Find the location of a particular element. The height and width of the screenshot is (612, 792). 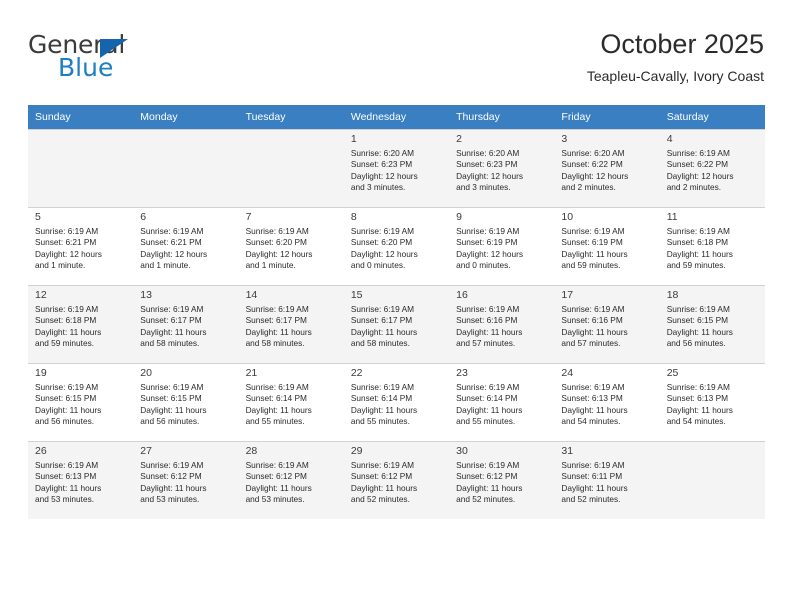

daylight-line-2: and 56 minutes. is located at coordinates (170, 420).